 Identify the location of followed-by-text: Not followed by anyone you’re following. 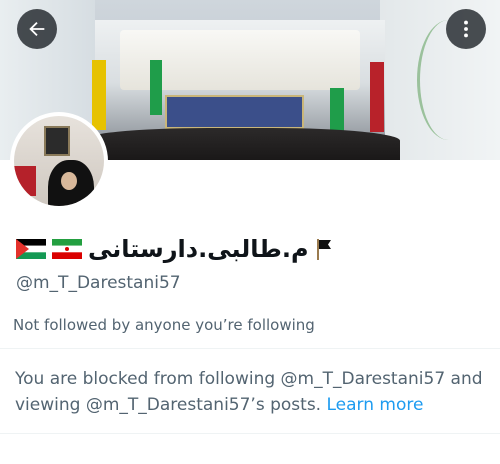
(164, 325).